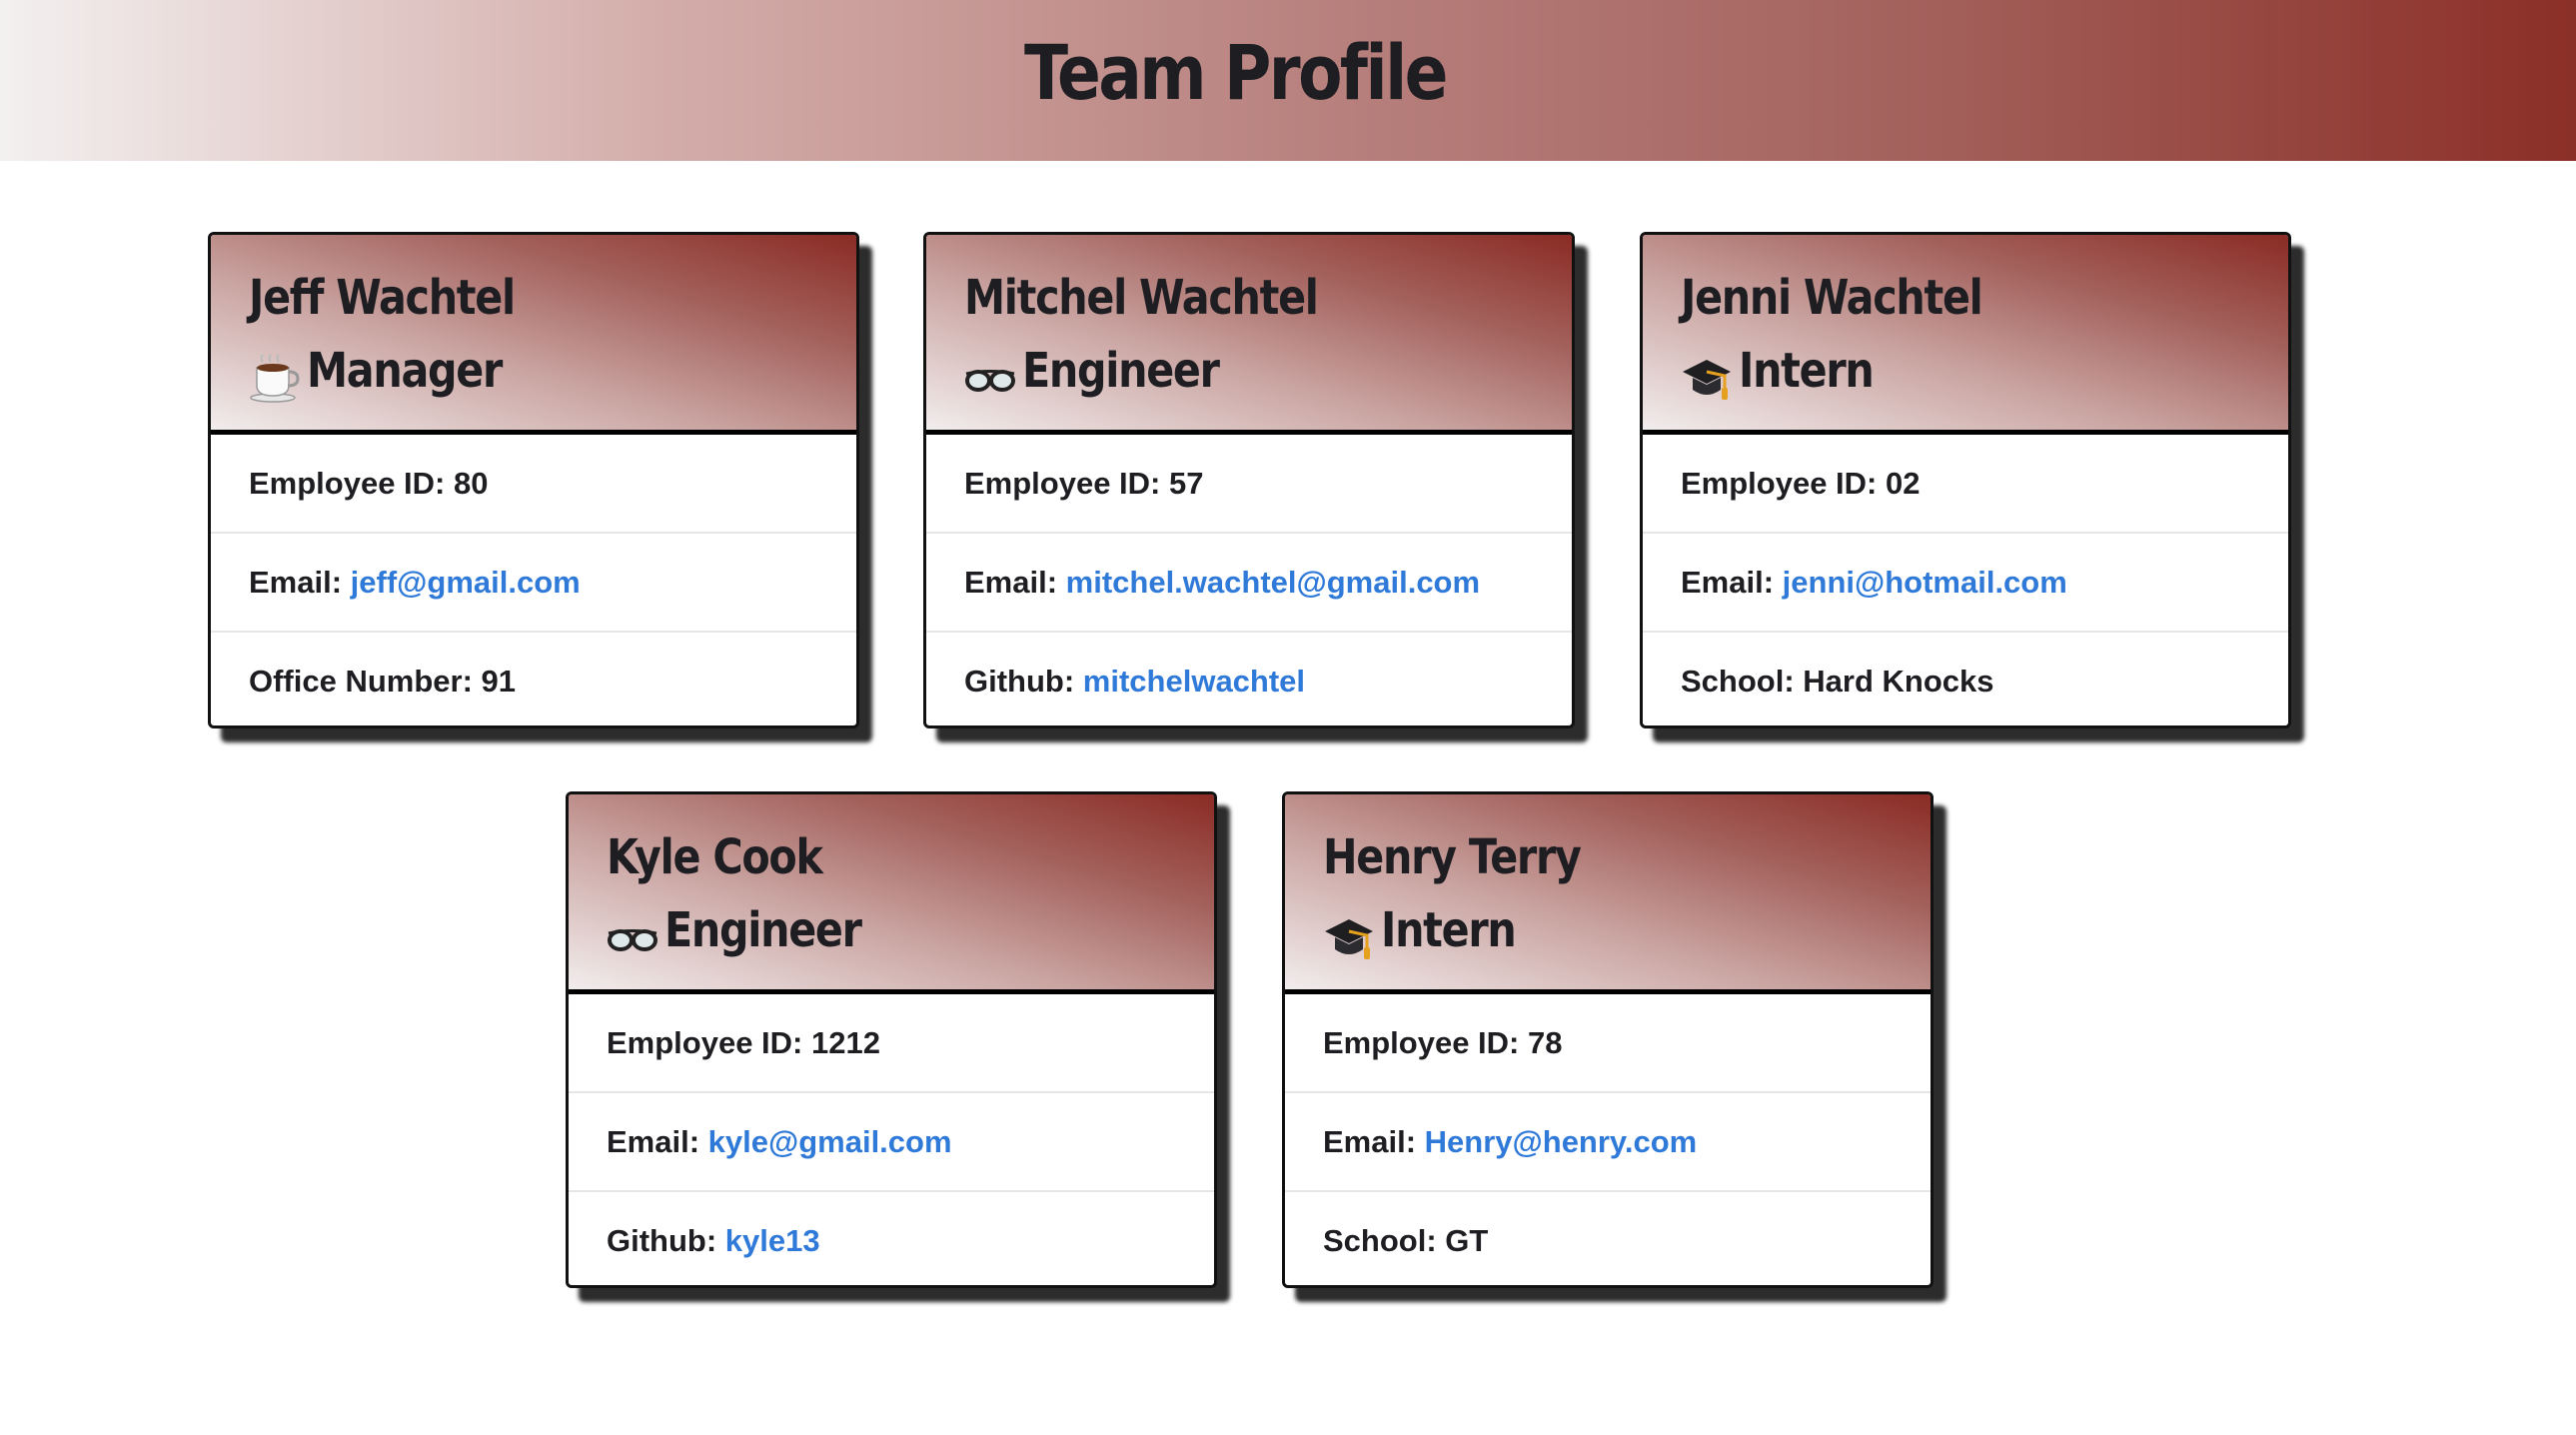 The image size is (2576, 1435). What do you see at coordinates (383, 681) in the screenshot?
I see `office-number: Office Number: 91` at bounding box center [383, 681].